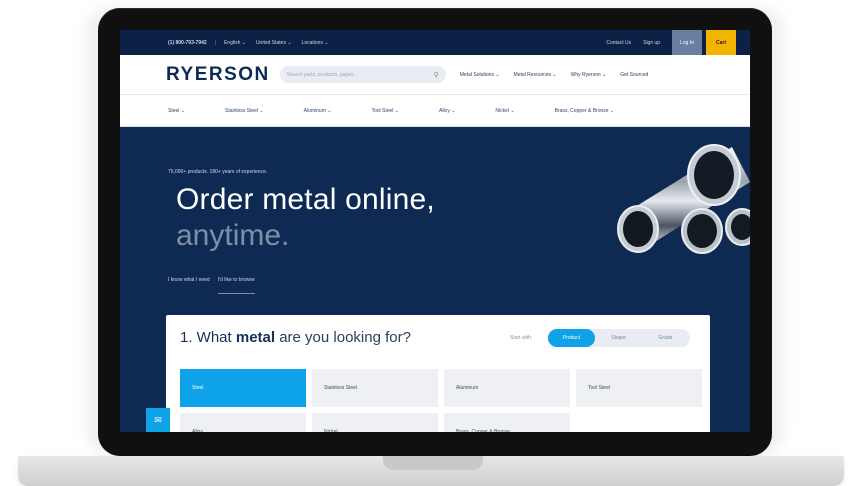  What do you see at coordinates (687, 42) in the screenshot?
I see `login-button: Log In` at bounding box center [687, 42].